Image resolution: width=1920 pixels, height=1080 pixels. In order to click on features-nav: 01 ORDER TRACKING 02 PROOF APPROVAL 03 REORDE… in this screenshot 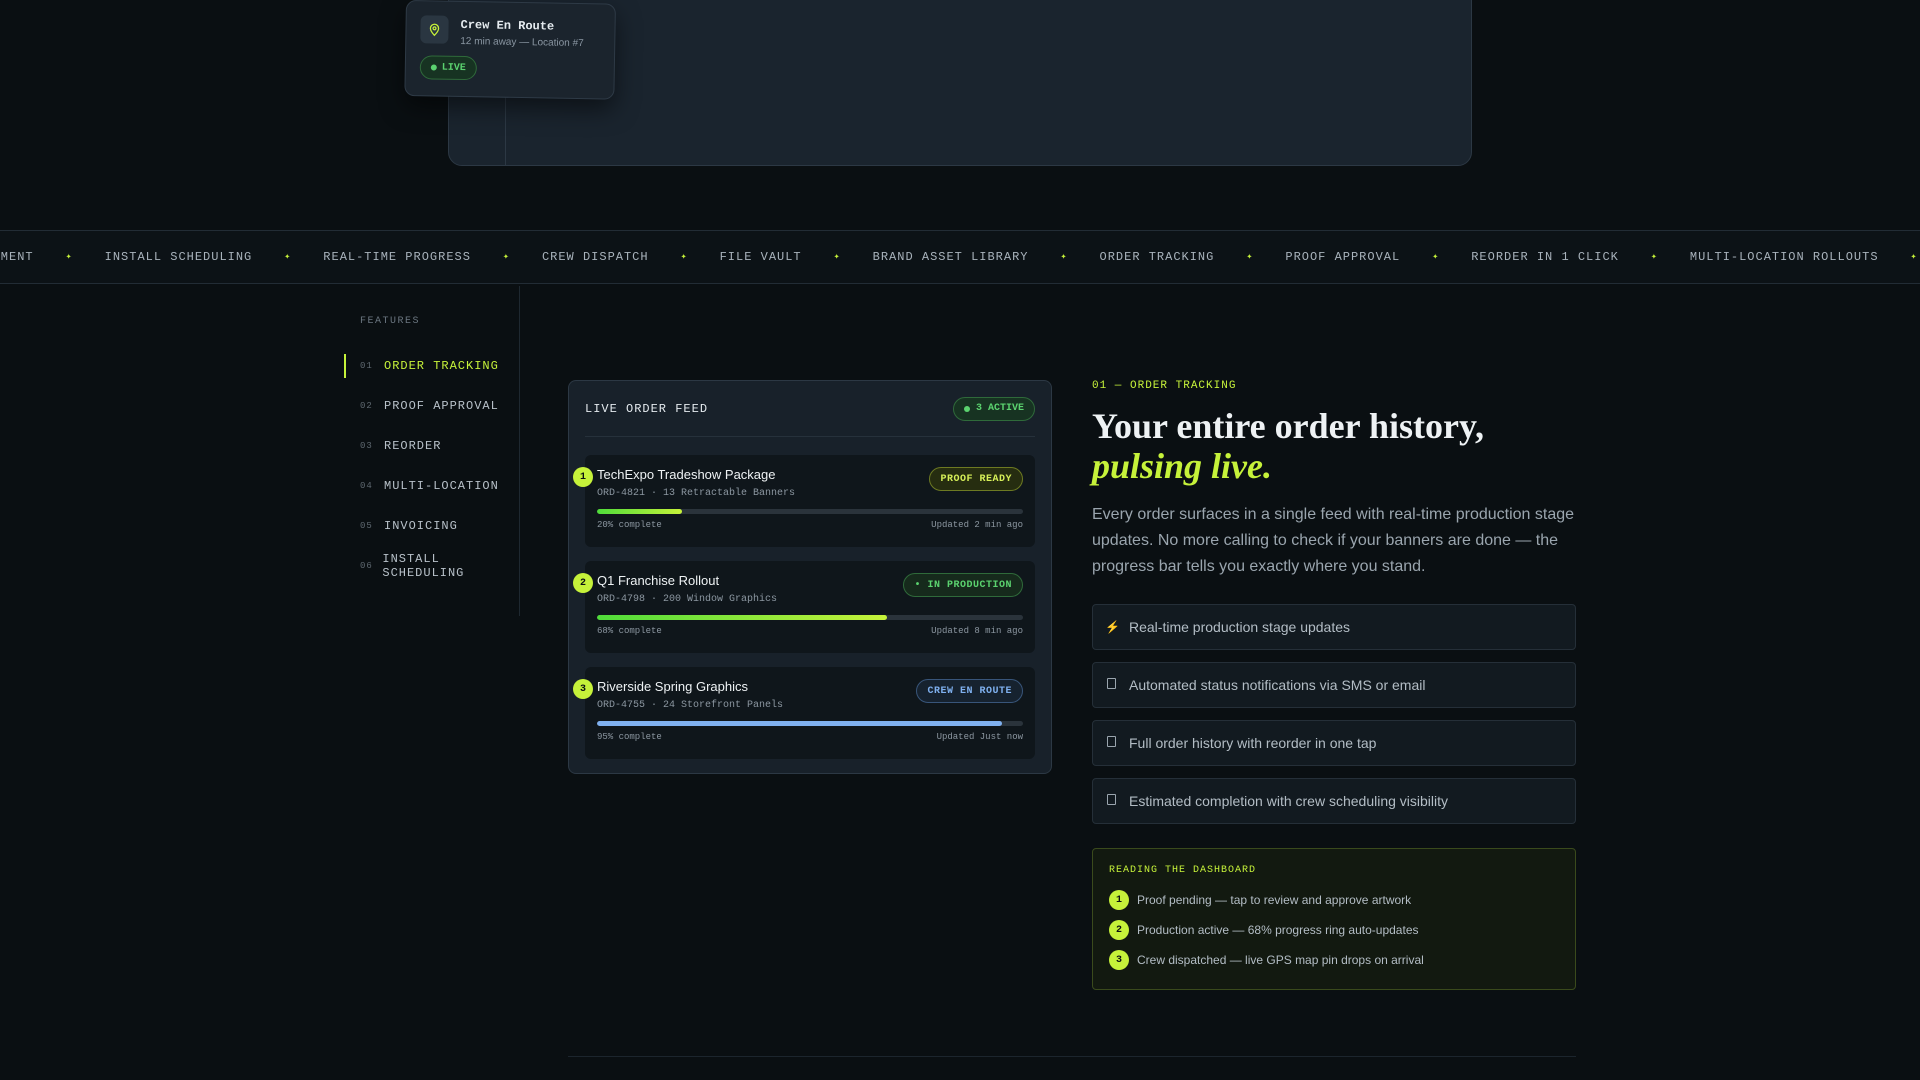, I will do `click(432, 466)`.